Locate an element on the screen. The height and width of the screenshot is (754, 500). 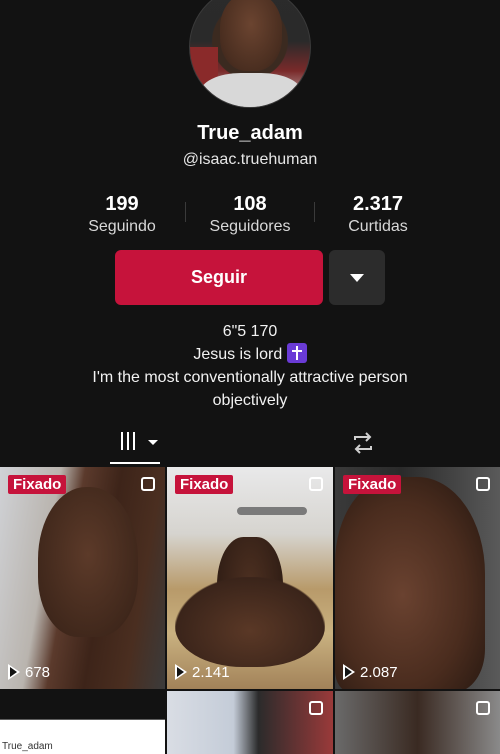
bio-line: 6"5 170 is located at coordinates (250, 331).